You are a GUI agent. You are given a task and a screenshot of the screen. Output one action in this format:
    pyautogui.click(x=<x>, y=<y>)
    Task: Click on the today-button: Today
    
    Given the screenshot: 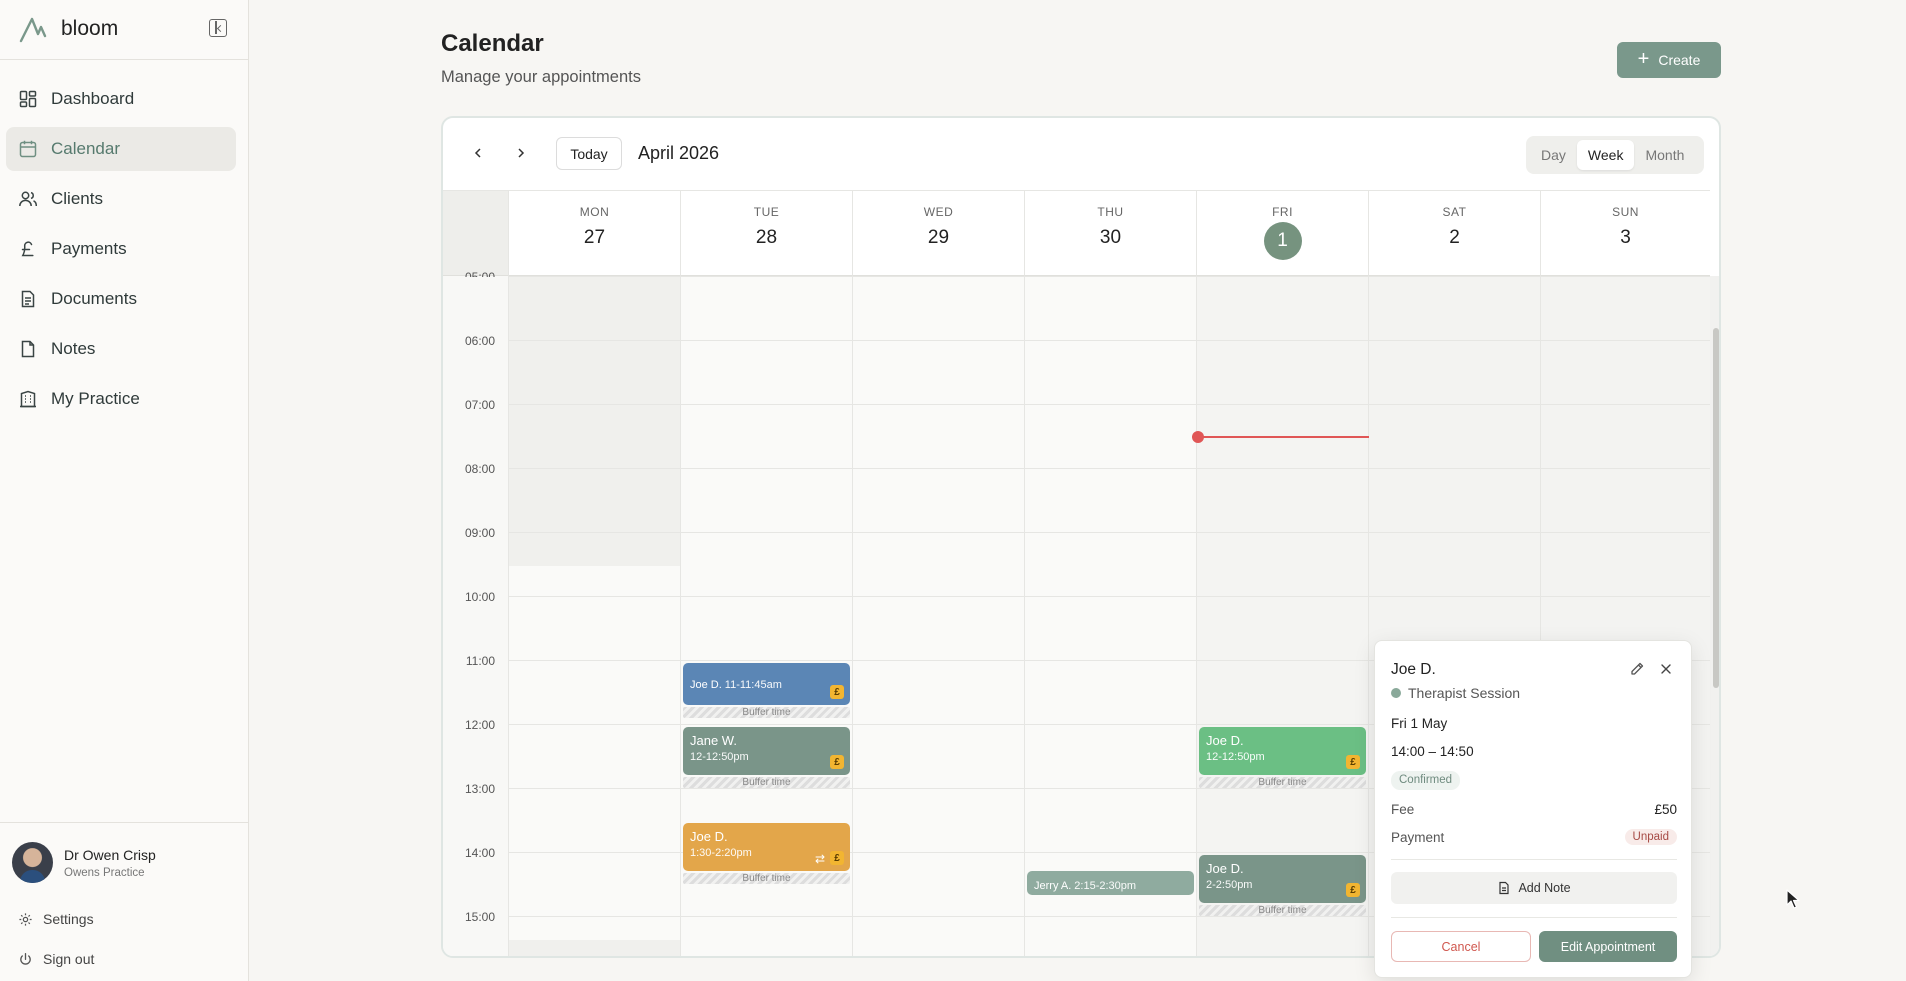 What is the action you would take?
    pyautogui.click(x=589, y=153)
    